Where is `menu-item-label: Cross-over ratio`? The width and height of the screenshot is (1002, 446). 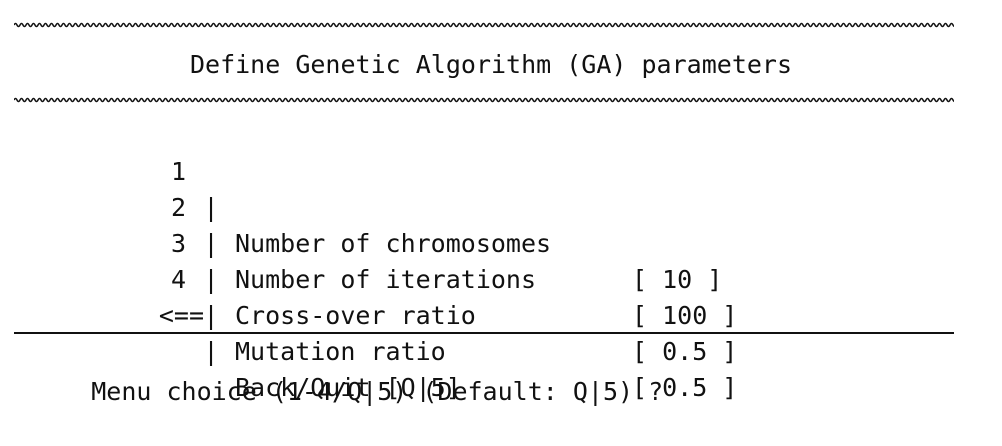 menu-item-label: Cross-over ratio is located at coordinates (355, 315).